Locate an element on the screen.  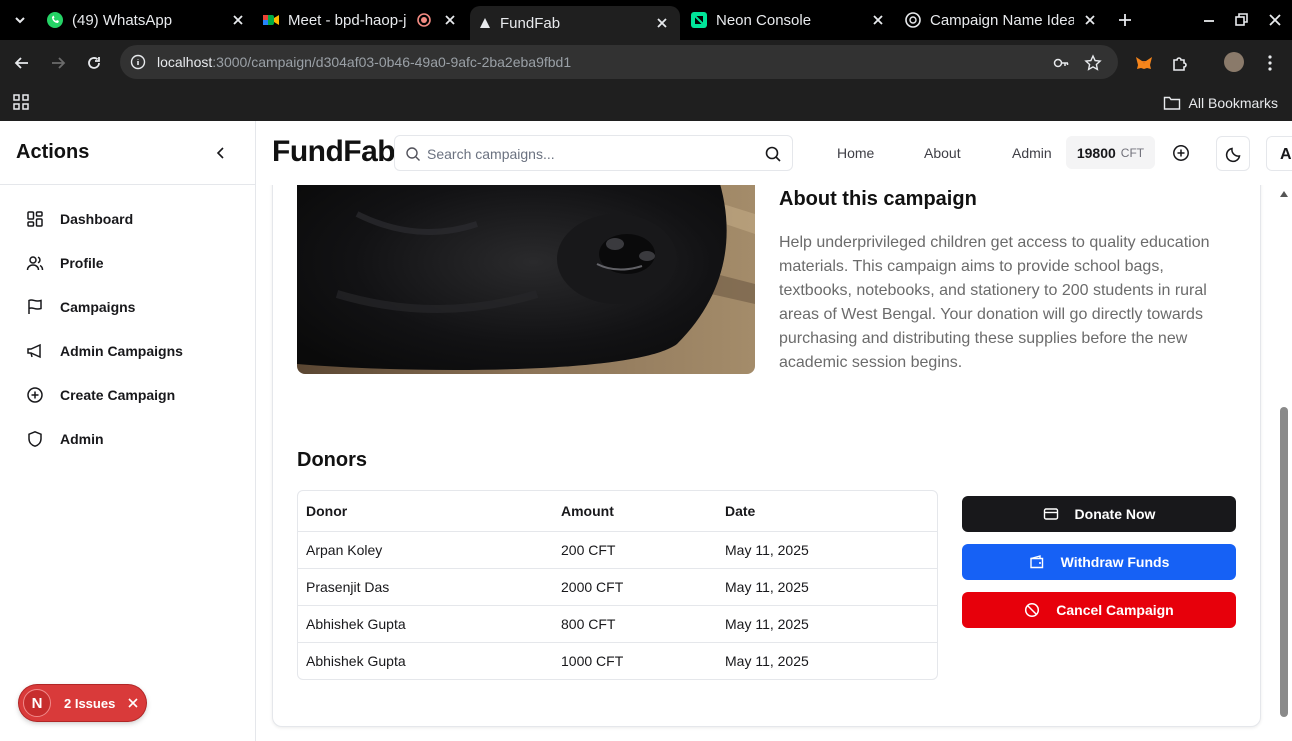
browser-tab-campaign-name-idea: Campaign Name Idea is located at coordinates (1001, 20).